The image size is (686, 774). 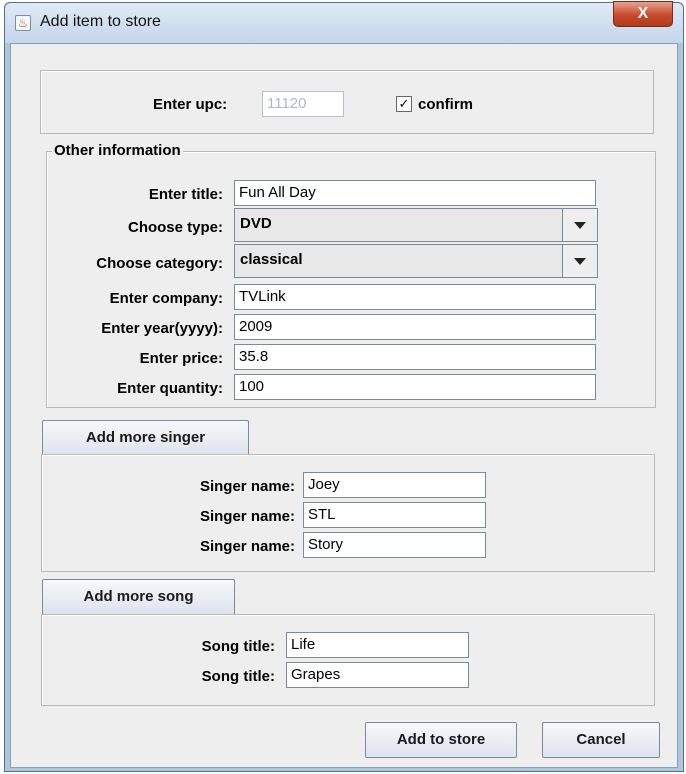 What do you see at coordinates (445, 104) in the screenshot?
I see `confirm-label: confirm` at bounding box center [445, 104].